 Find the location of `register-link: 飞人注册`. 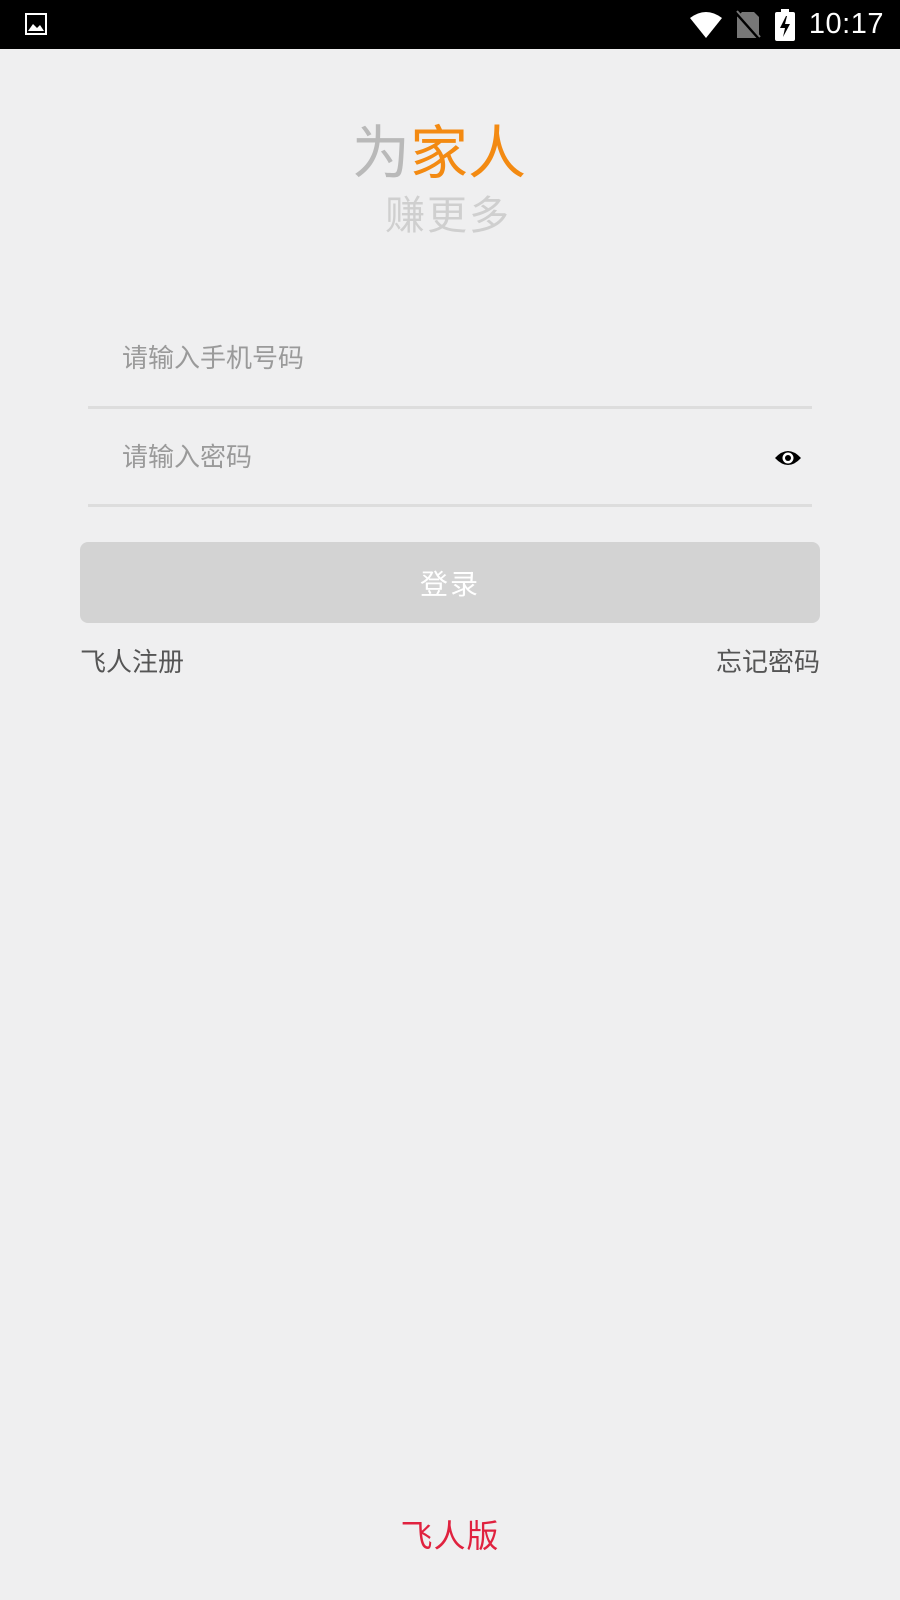

register-link: 飞人注册 is located at coordinates (132, 663).